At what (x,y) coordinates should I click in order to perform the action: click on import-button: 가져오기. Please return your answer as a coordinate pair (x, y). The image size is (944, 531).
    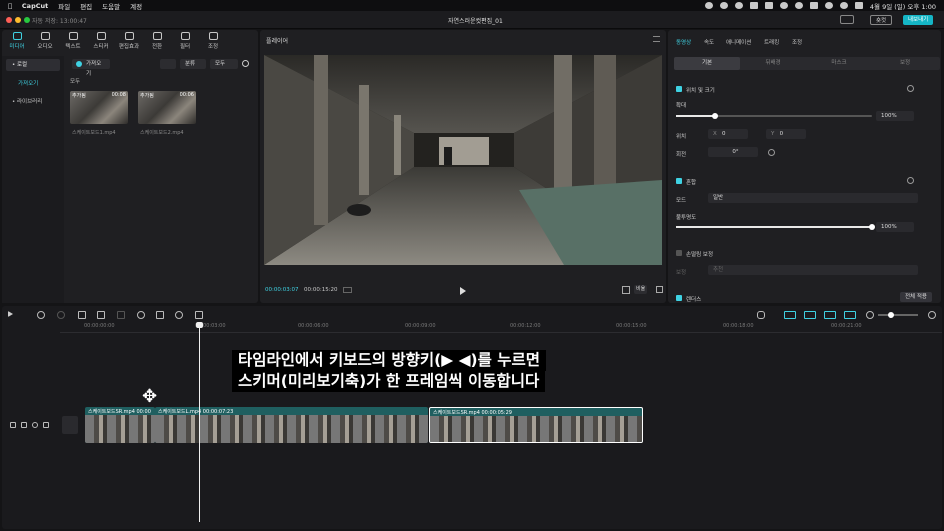
    Looking at the image, I should click on (91, 68).